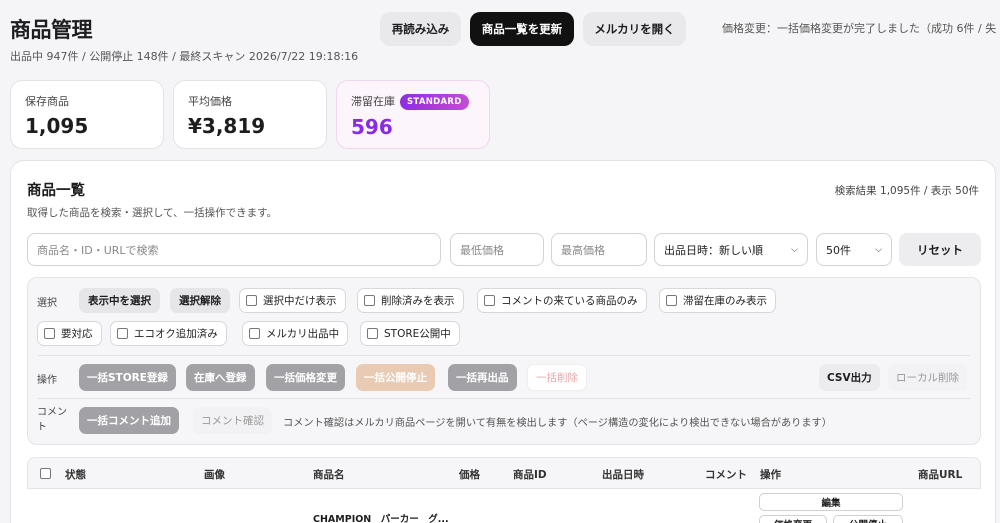  What do you see at coordinates (849, 377) in the screenshot?
I see `csv-export-button: CSV出力` at bounding box center [849, 377].